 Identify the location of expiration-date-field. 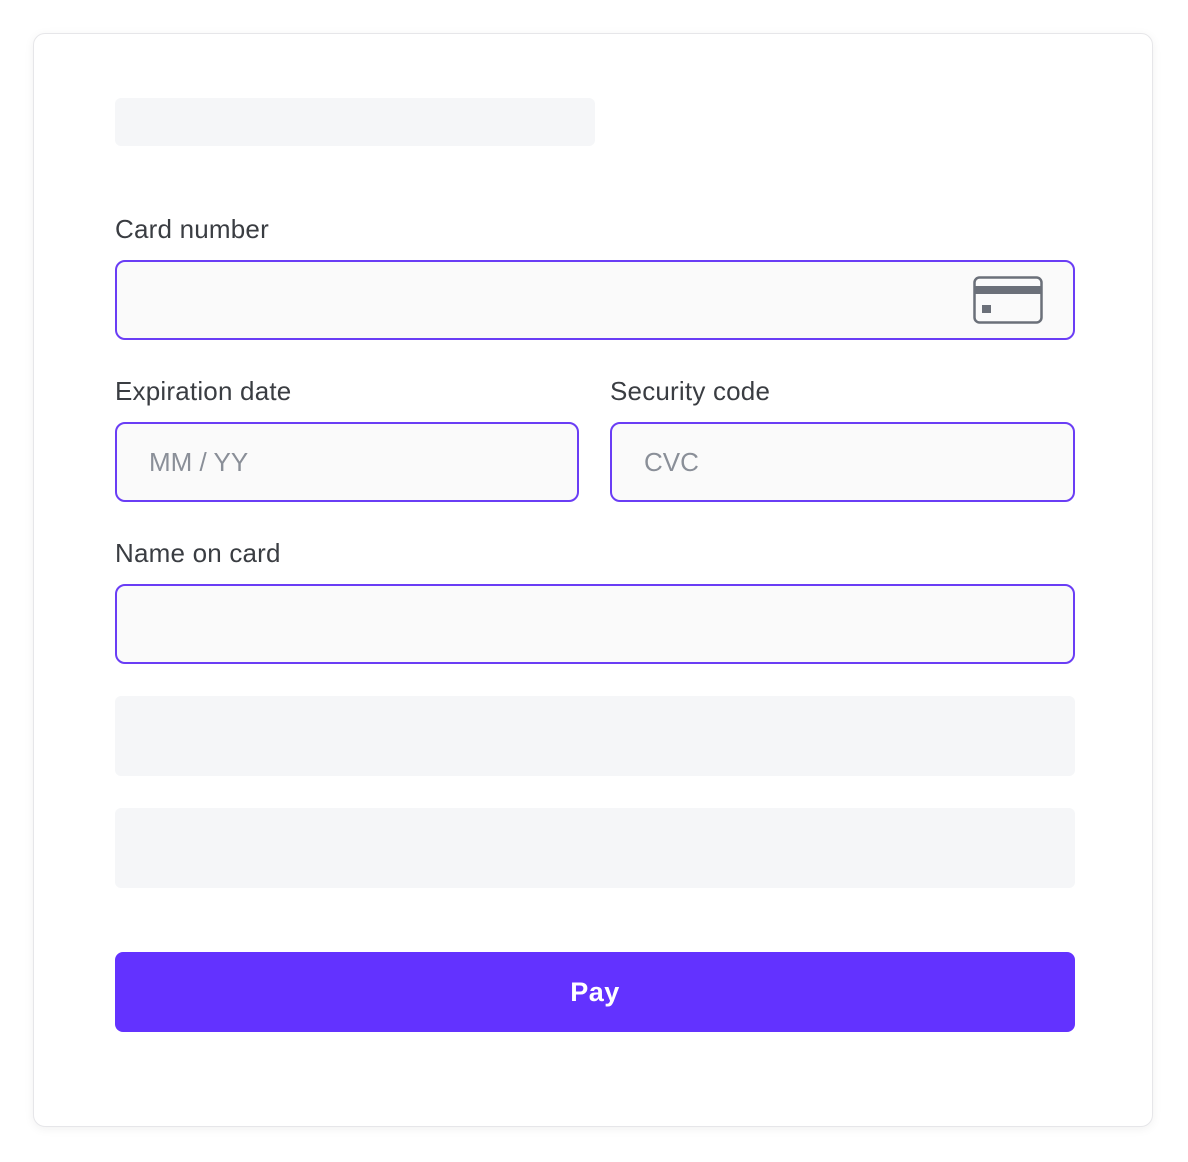
(347, 462).